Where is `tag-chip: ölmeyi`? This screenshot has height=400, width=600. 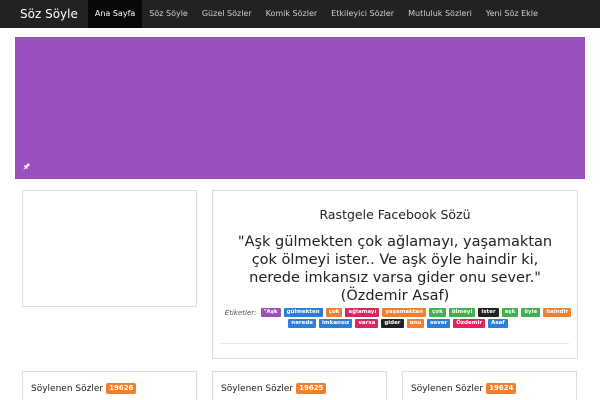
tag-chip: ölmeyi is located at coordinates (462, 312).